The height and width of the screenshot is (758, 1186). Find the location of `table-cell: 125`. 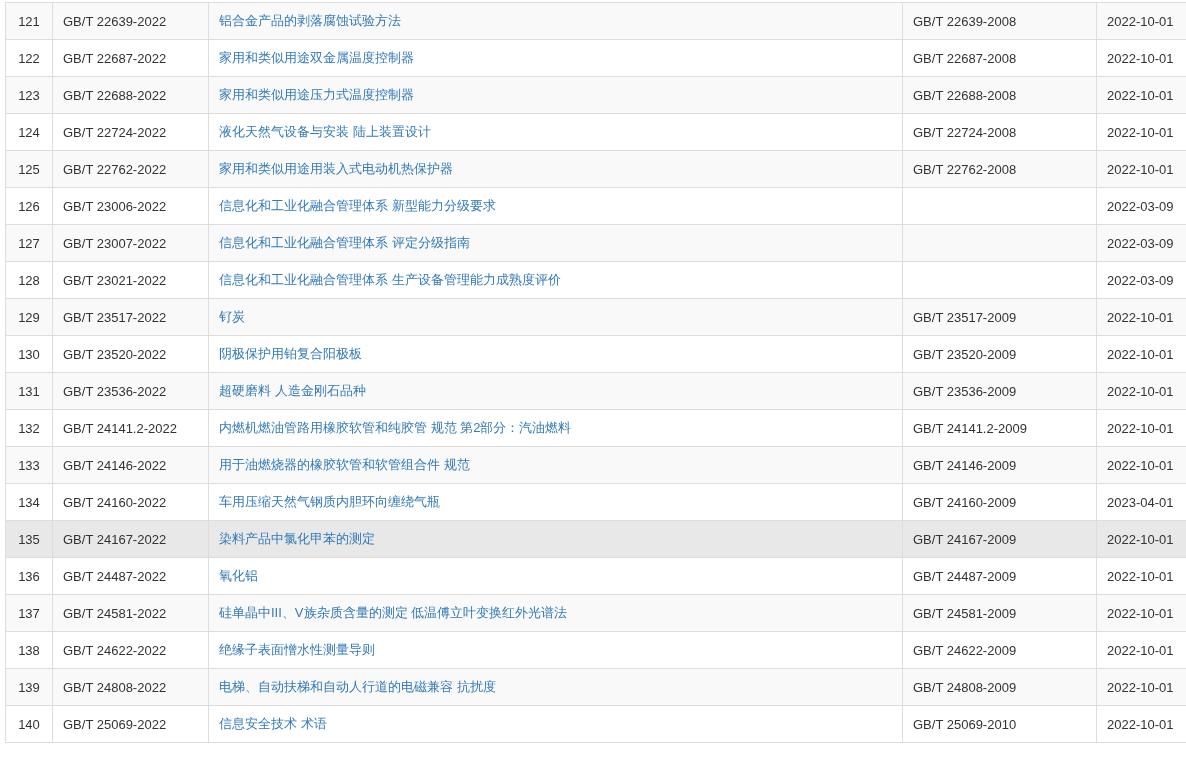

table-cell: 125 is located at coordinates (29, 169).